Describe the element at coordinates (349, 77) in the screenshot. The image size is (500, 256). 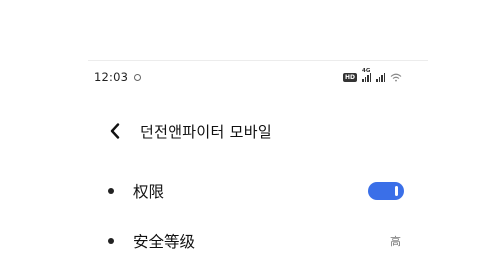
I see `hd-icon: HD` at that location.